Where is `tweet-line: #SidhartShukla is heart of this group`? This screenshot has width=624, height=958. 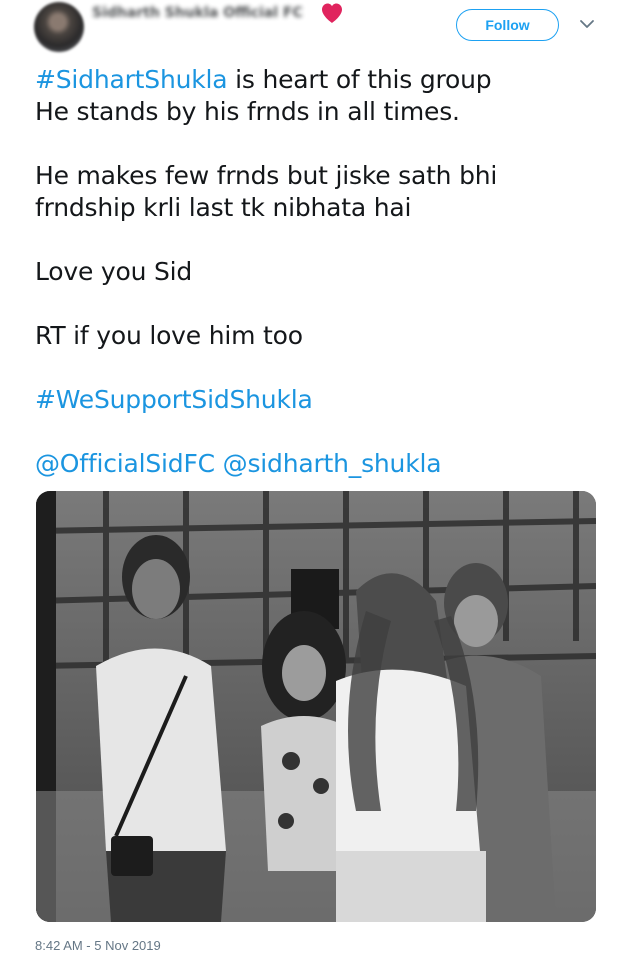
tweet-line: #SidhartShukla is heart of this group is located at coordinates (320, 80).